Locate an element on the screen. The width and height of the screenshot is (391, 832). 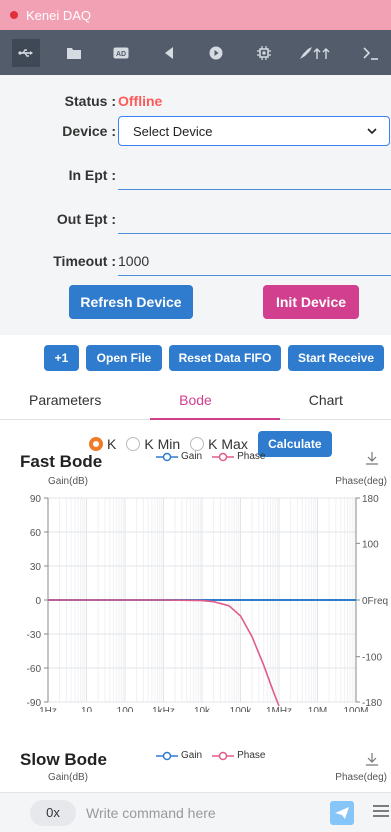
radio-k-max-label: K Max is located at coordinates (228, 444).